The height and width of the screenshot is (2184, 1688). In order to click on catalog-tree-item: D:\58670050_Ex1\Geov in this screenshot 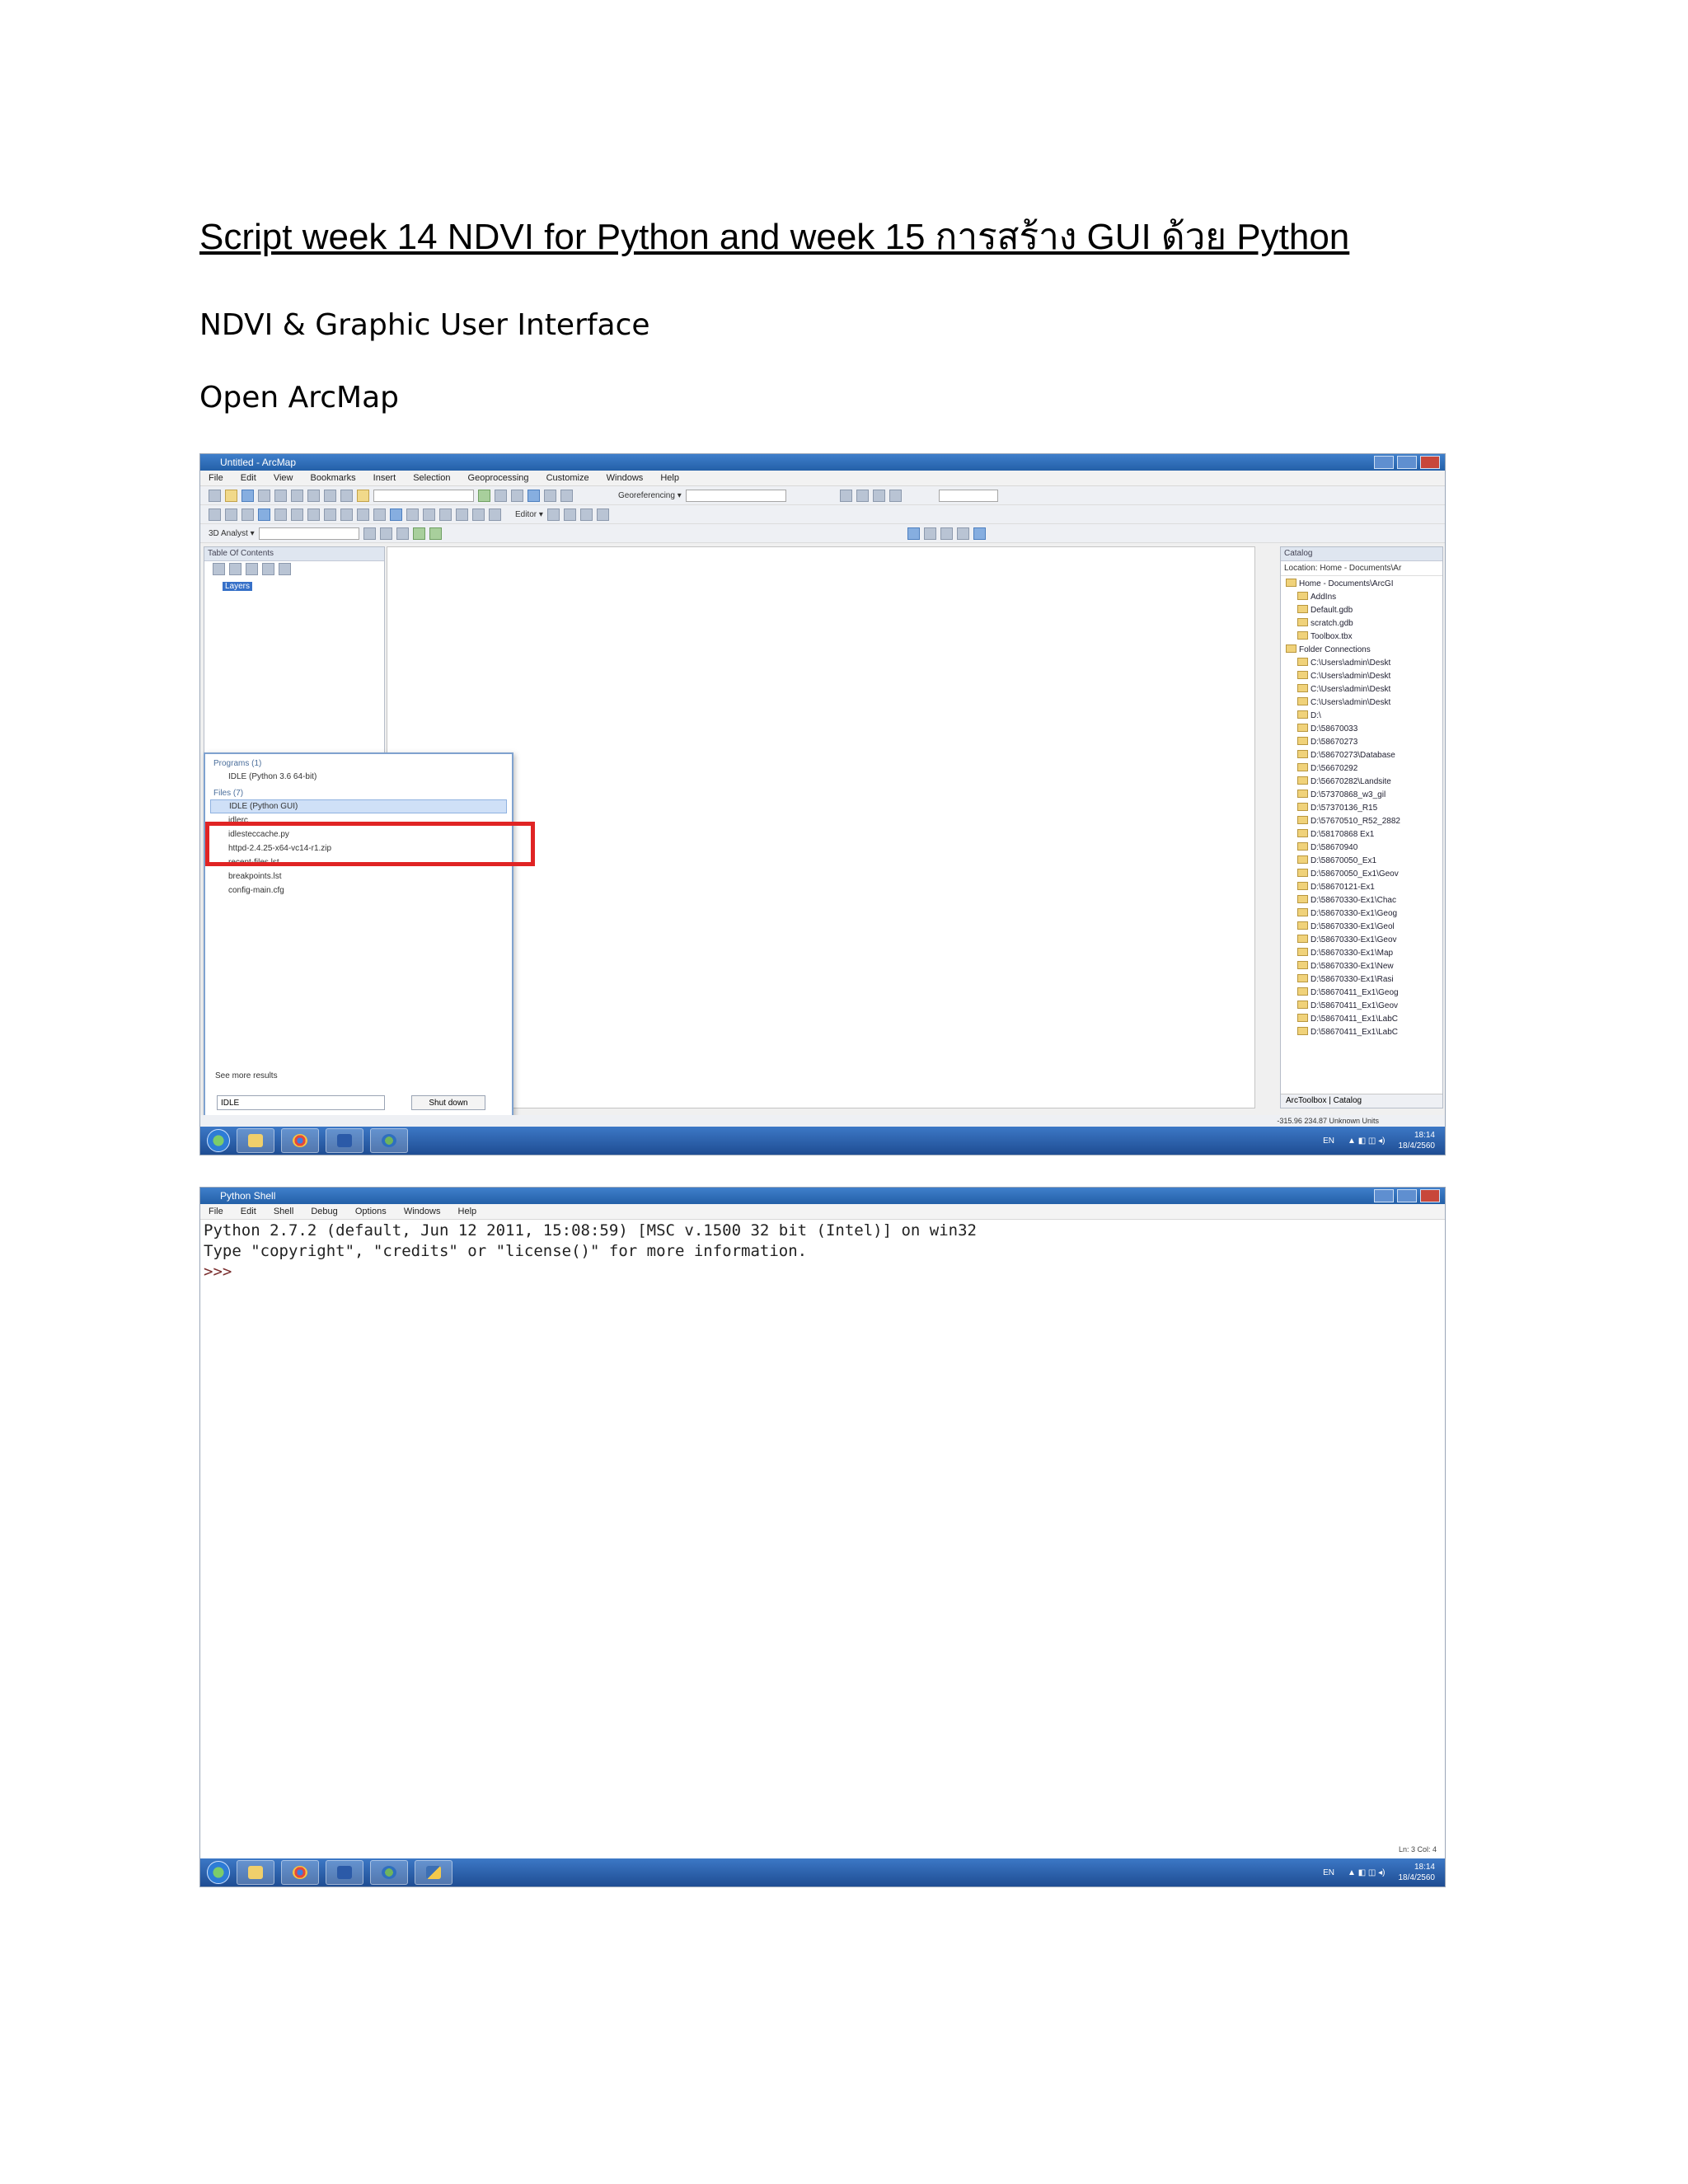, I will do `click(1364, 874)`.